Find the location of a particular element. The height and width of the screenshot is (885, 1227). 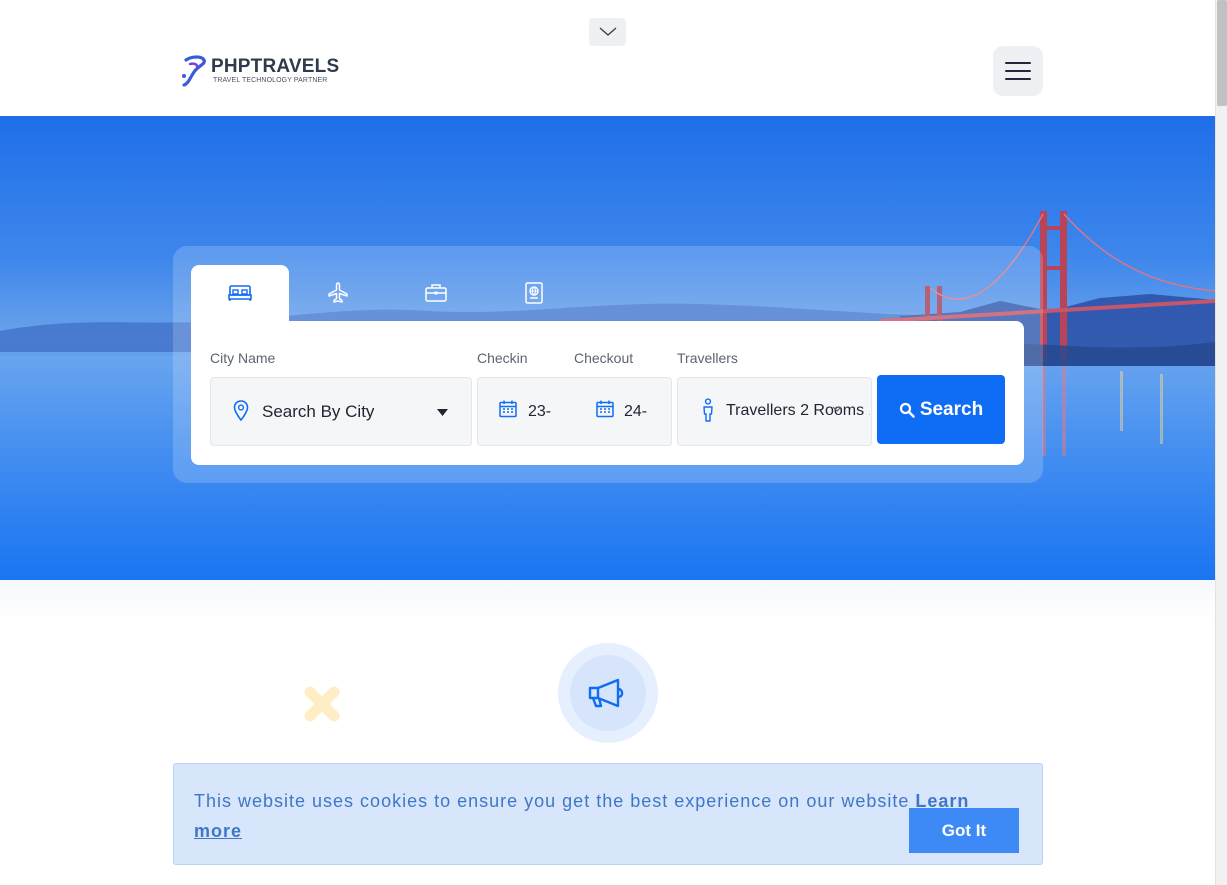

got-it-button: Got It is located at coordinates (964, 830).